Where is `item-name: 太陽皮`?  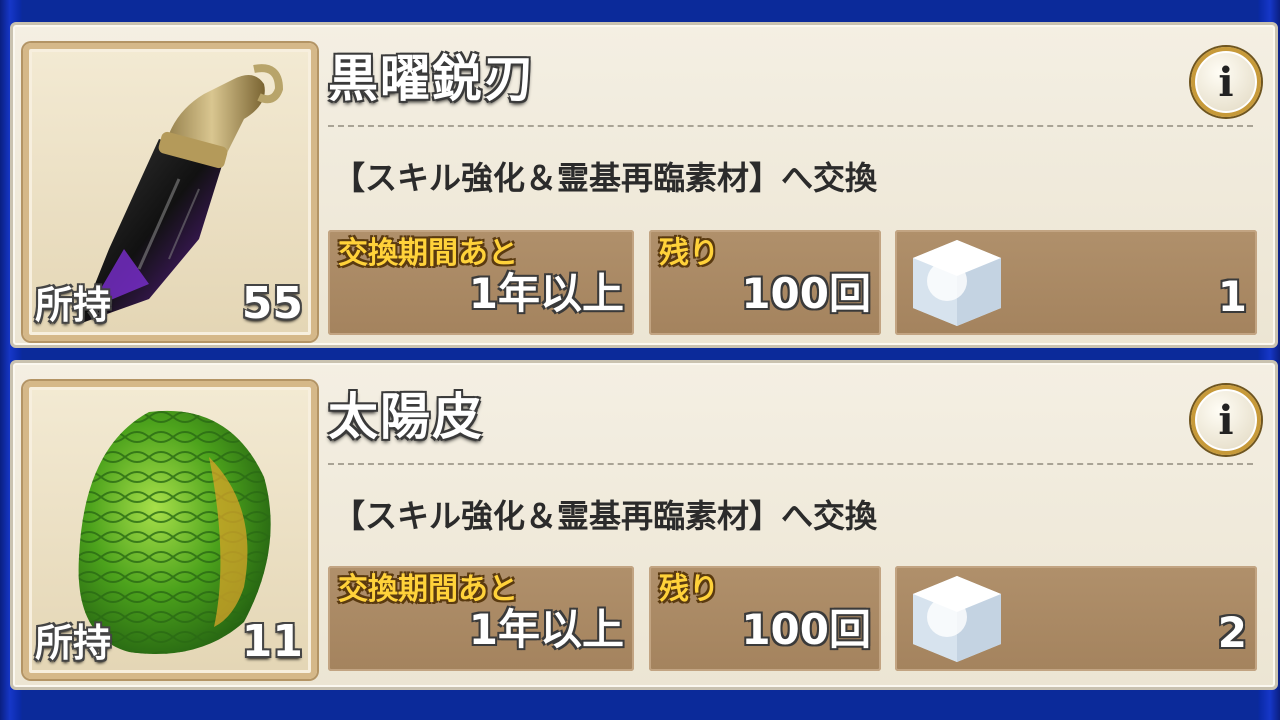 item-name: 太陽皮 is located at coordinates (406, 417).